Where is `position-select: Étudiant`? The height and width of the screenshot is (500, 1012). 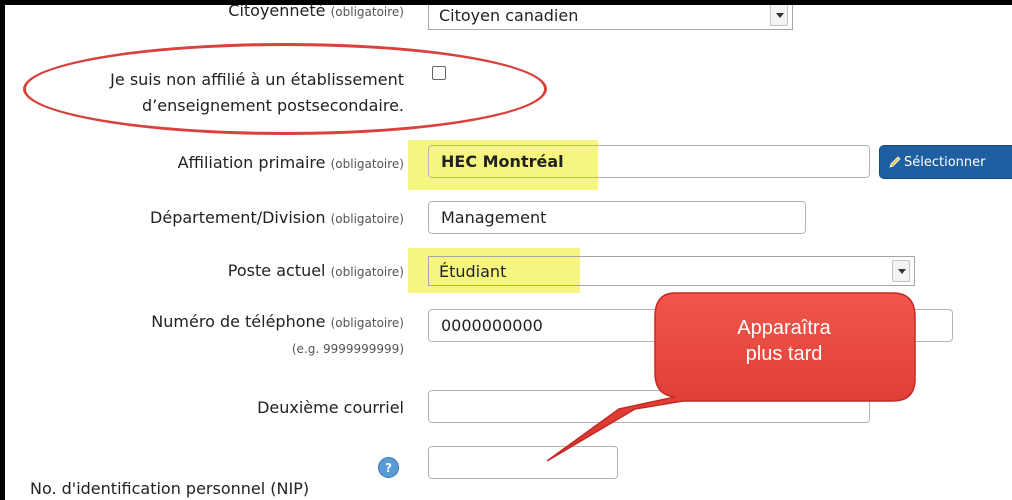 position-select: Étudiant is located at coordinates (671, 271).